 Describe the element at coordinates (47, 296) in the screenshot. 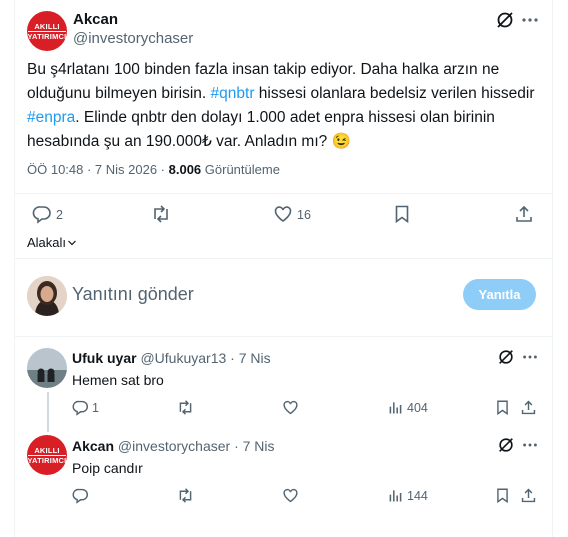

I see `user-avatar` at that location.